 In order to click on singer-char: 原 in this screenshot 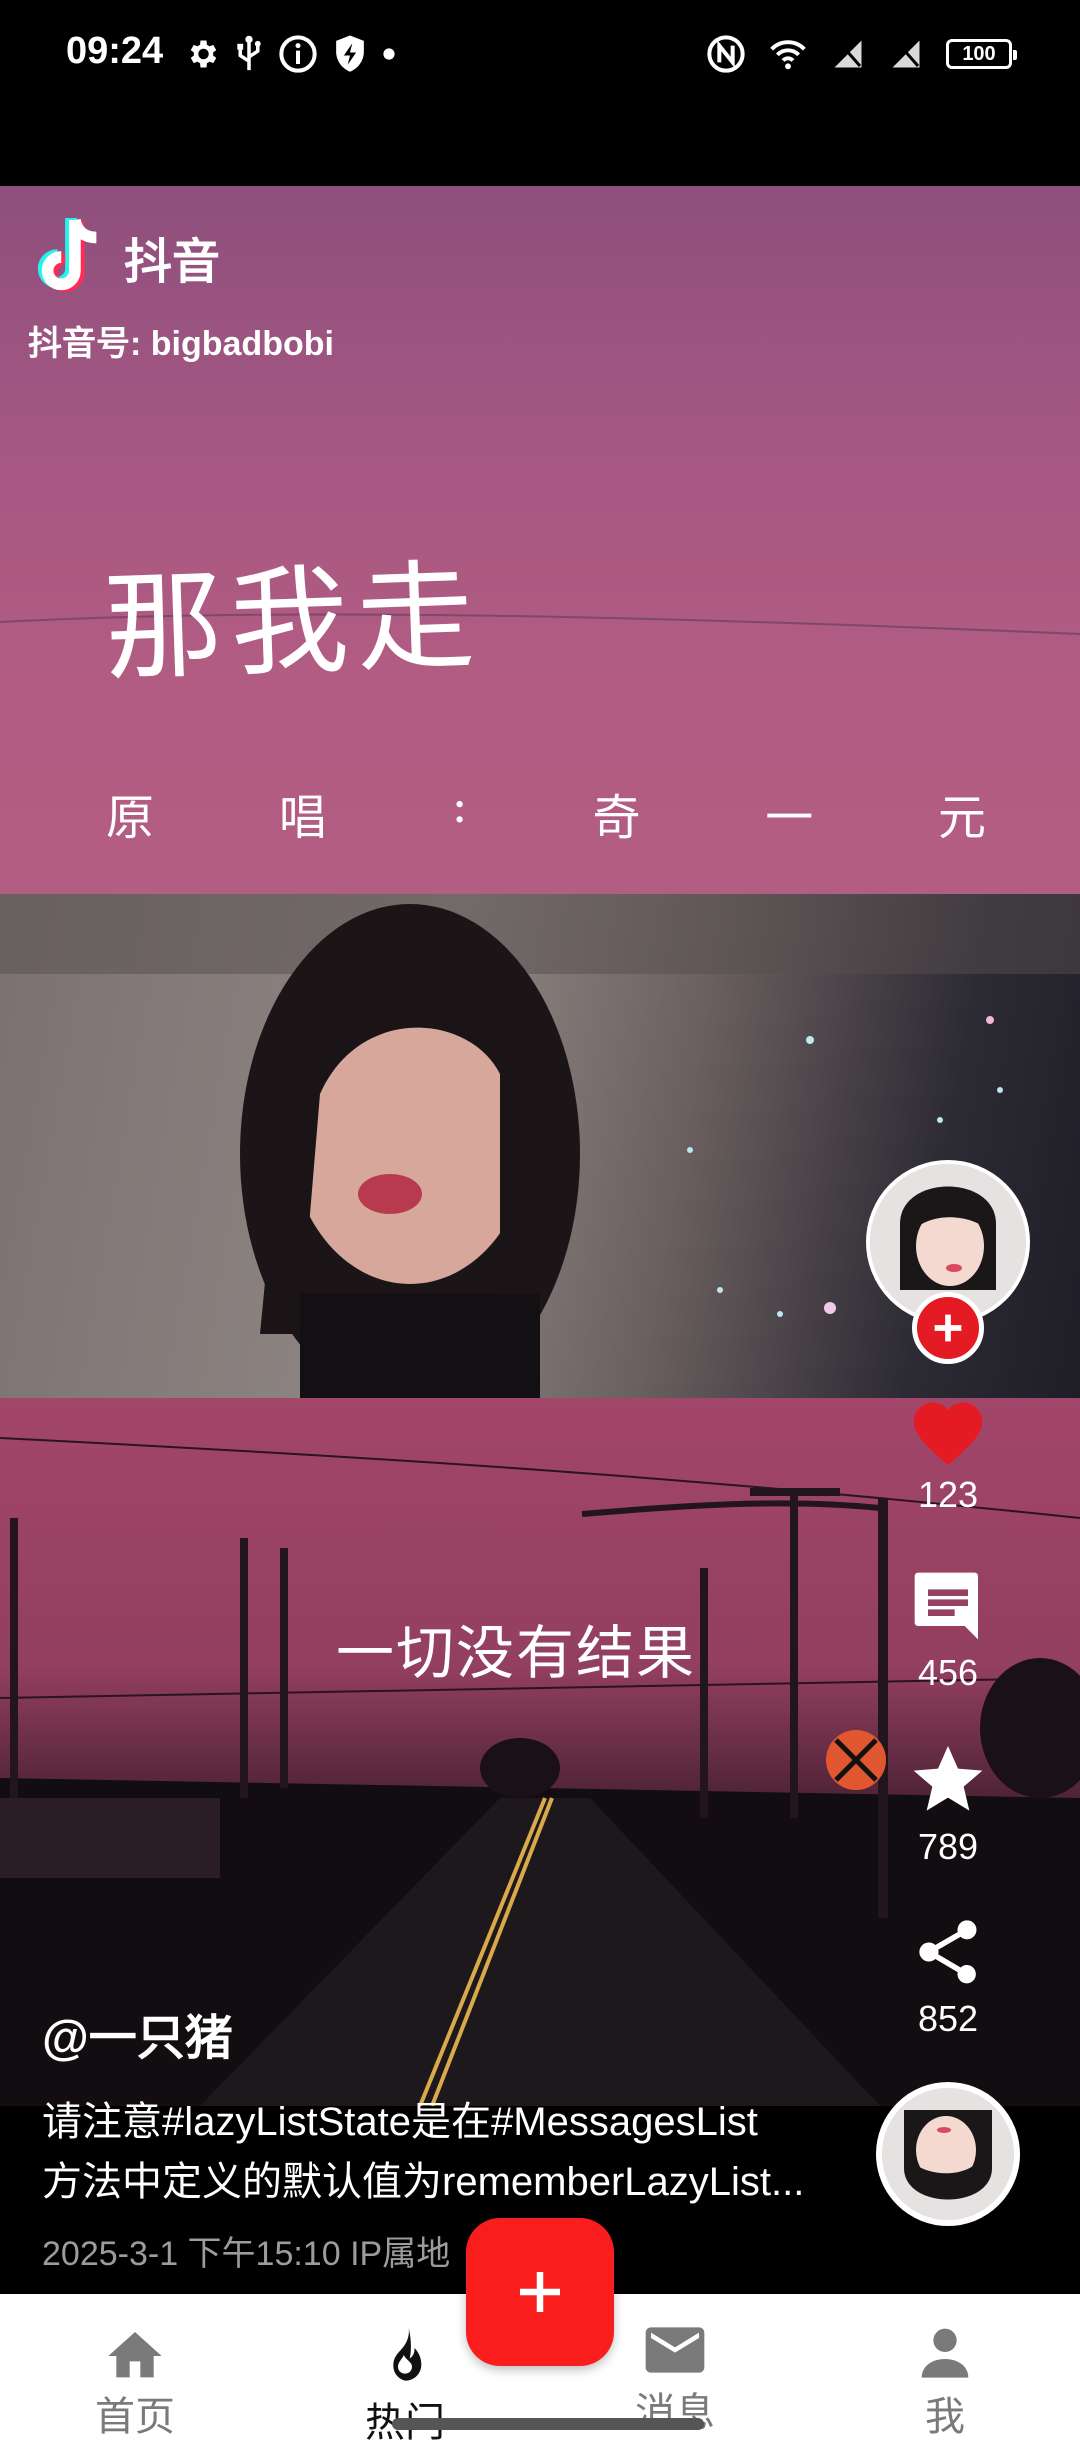, I will do `click(130, 818)`.